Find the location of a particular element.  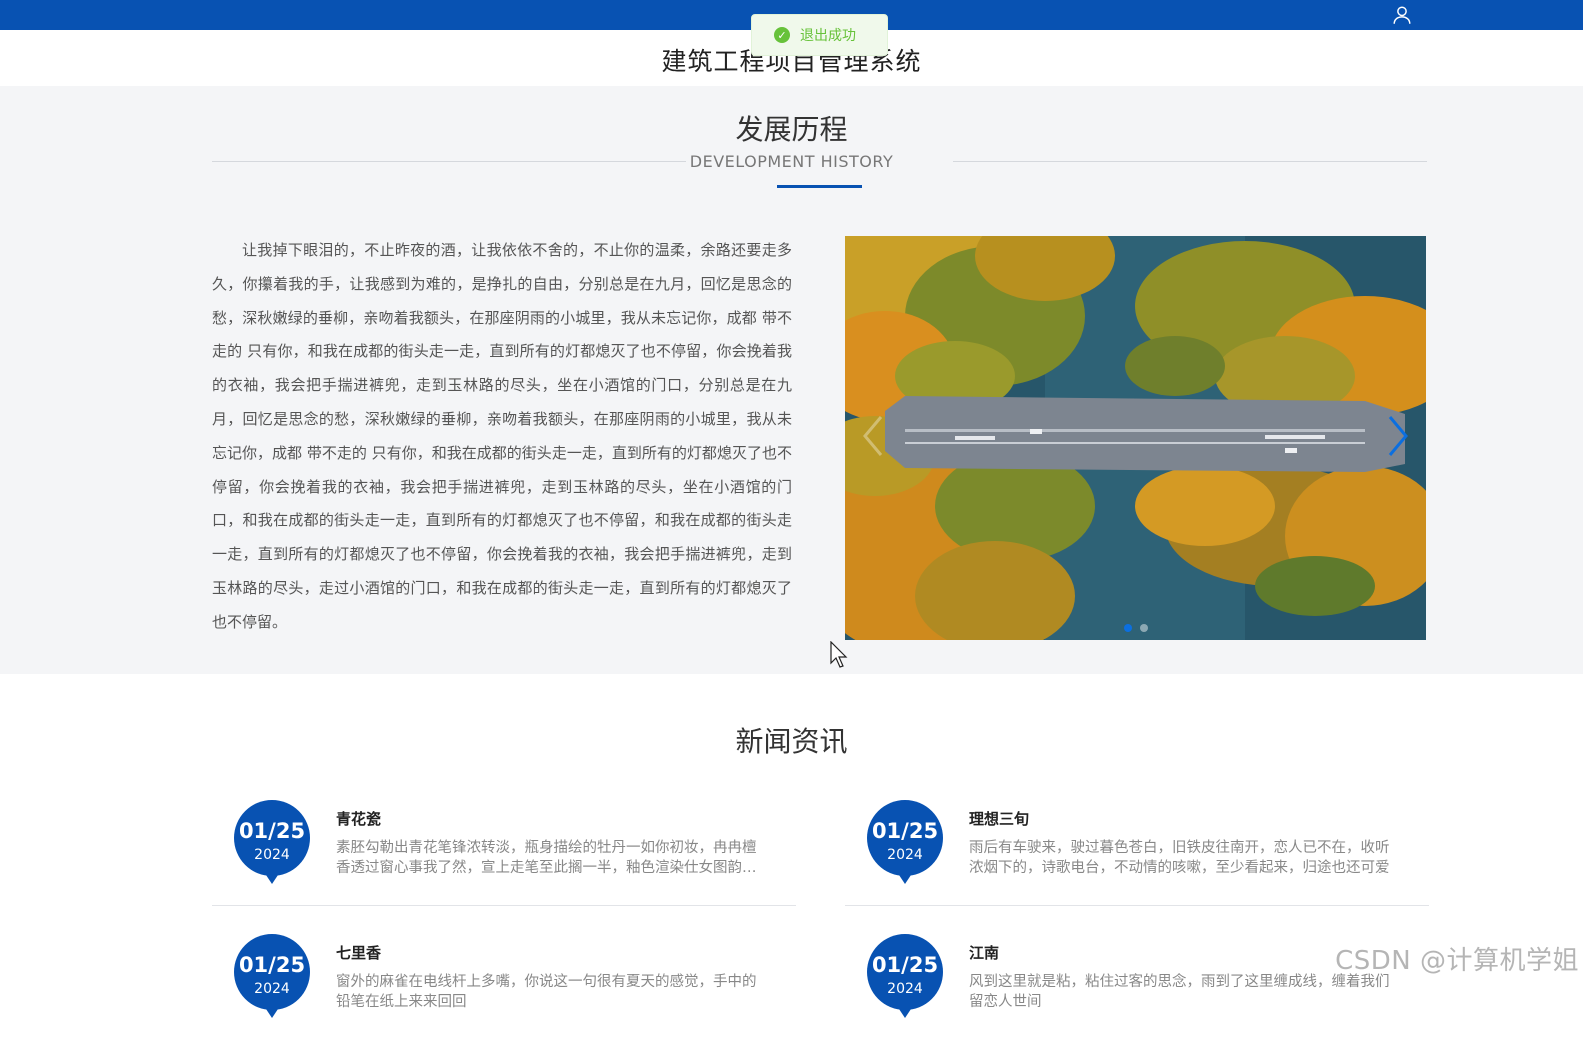

carousel-image is located at coordinates (1135, 438).